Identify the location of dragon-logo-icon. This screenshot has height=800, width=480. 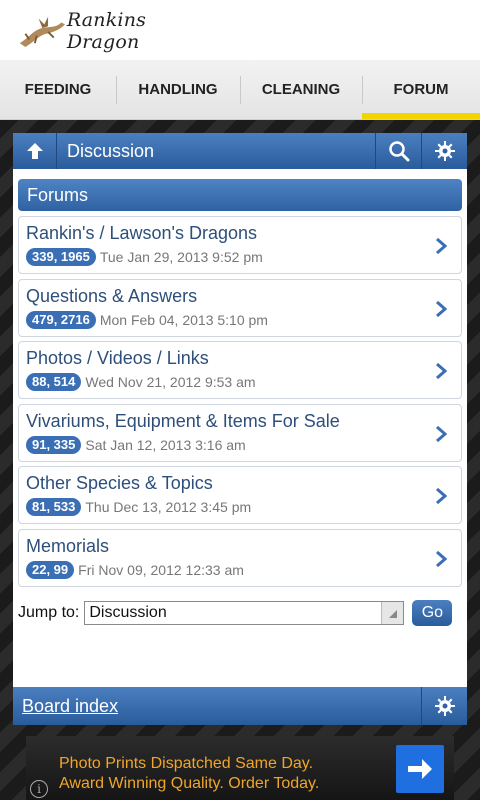
(42, 31).